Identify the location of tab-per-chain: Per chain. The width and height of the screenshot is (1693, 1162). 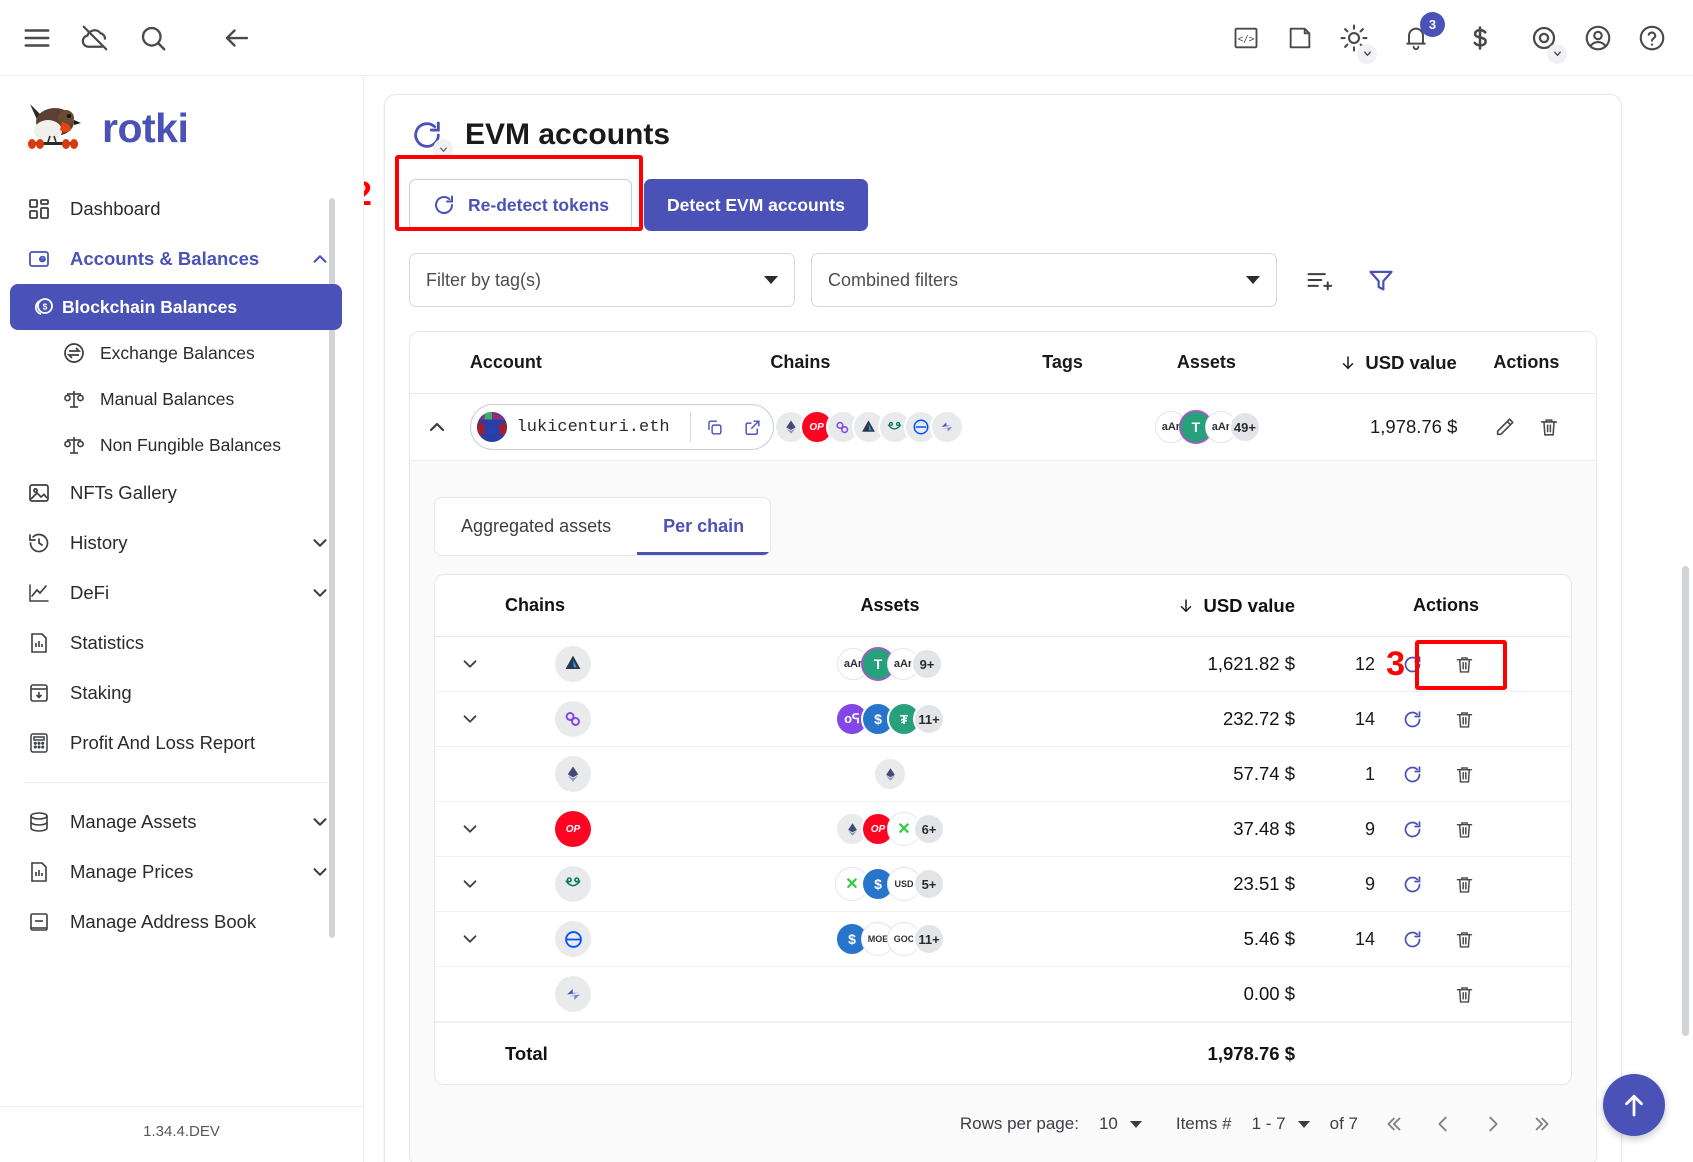
(704, 526).